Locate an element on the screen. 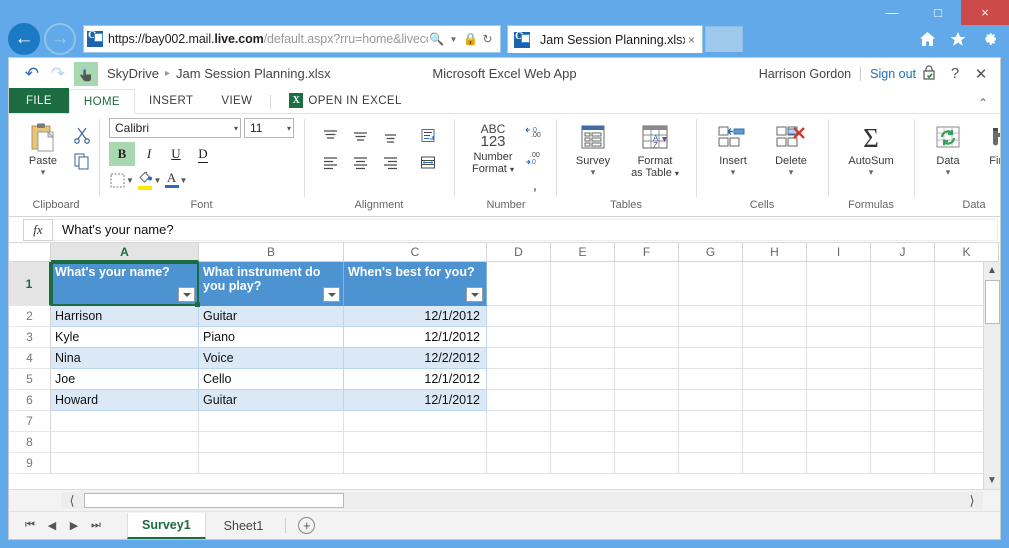 Image resolution: width=1009 pixels, height=548 pixels. delete-caret-icon: ▾ is located at coordinates (791, 172).